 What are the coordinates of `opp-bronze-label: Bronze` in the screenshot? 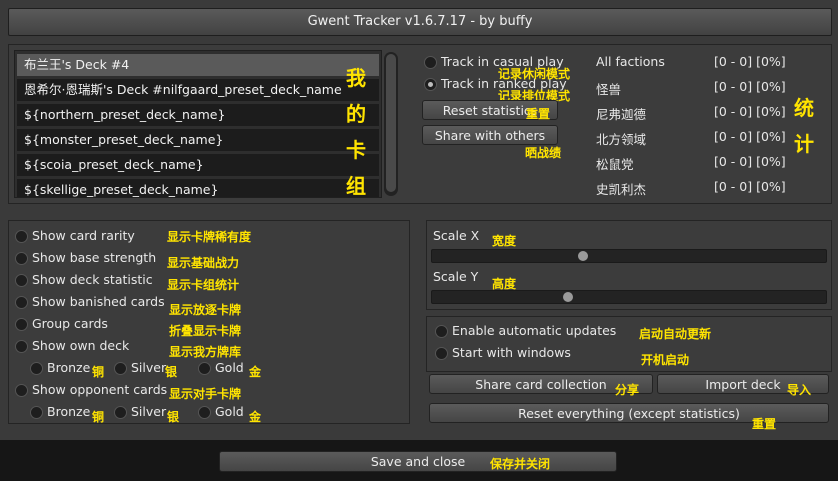 It's located at (69, 411).